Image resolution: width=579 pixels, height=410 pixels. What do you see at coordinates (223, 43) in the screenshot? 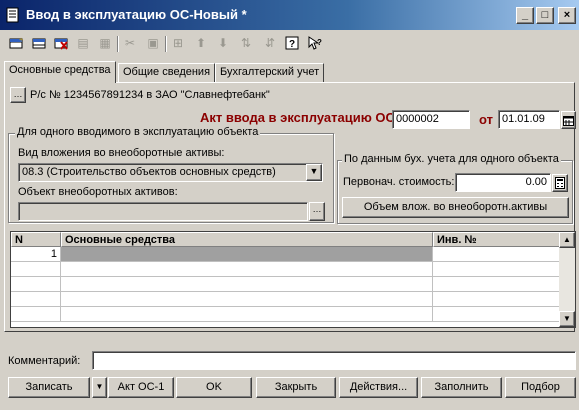
I see `move-down-icon: ⬇` at bounding box center [223, 43].